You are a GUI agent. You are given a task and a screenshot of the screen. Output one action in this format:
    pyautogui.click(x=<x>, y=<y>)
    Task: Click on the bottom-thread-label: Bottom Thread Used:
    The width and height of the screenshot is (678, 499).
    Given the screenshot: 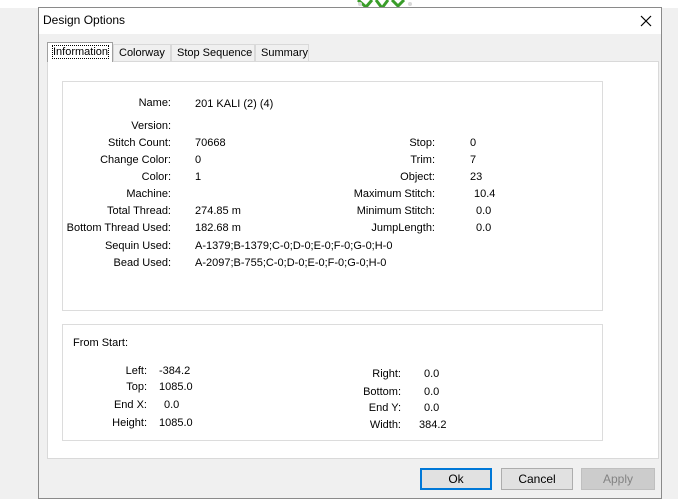 What is the action you would take?
    pyautogui.click(x=118, y=228)
    